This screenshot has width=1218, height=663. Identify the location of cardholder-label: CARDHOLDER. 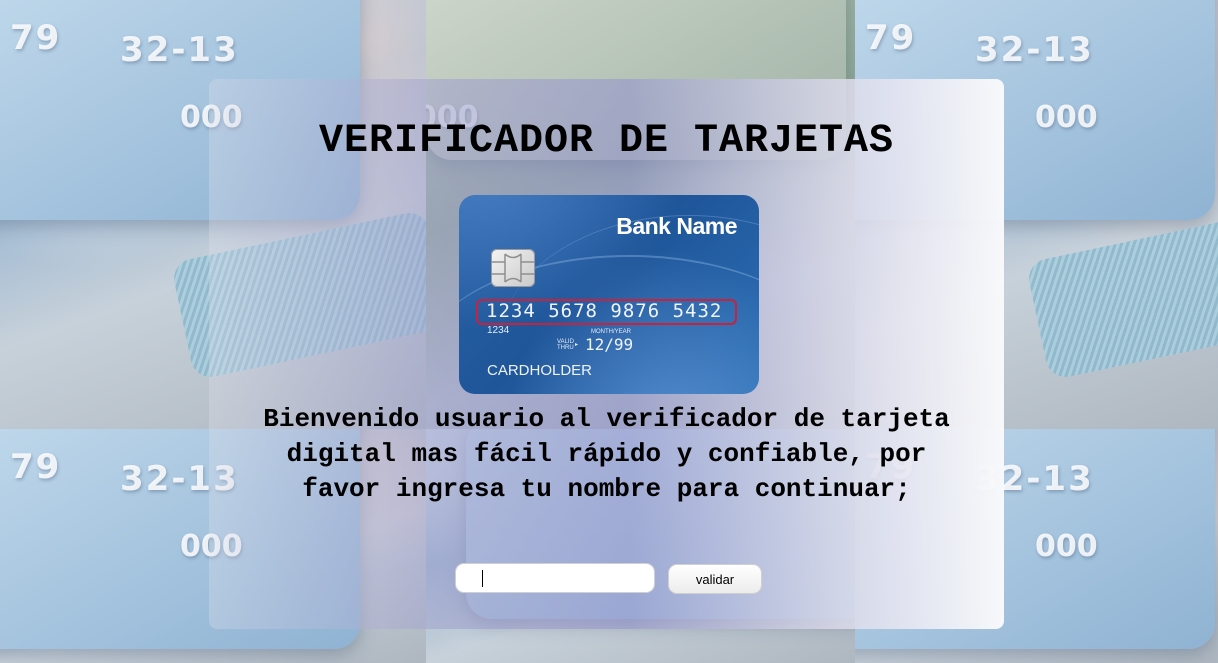
(540, 370).